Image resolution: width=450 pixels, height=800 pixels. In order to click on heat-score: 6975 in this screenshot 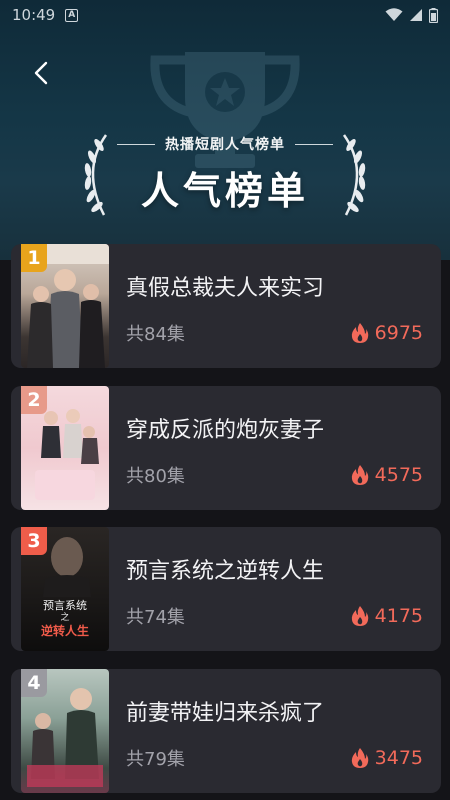, I will do `click(387, 333)`.